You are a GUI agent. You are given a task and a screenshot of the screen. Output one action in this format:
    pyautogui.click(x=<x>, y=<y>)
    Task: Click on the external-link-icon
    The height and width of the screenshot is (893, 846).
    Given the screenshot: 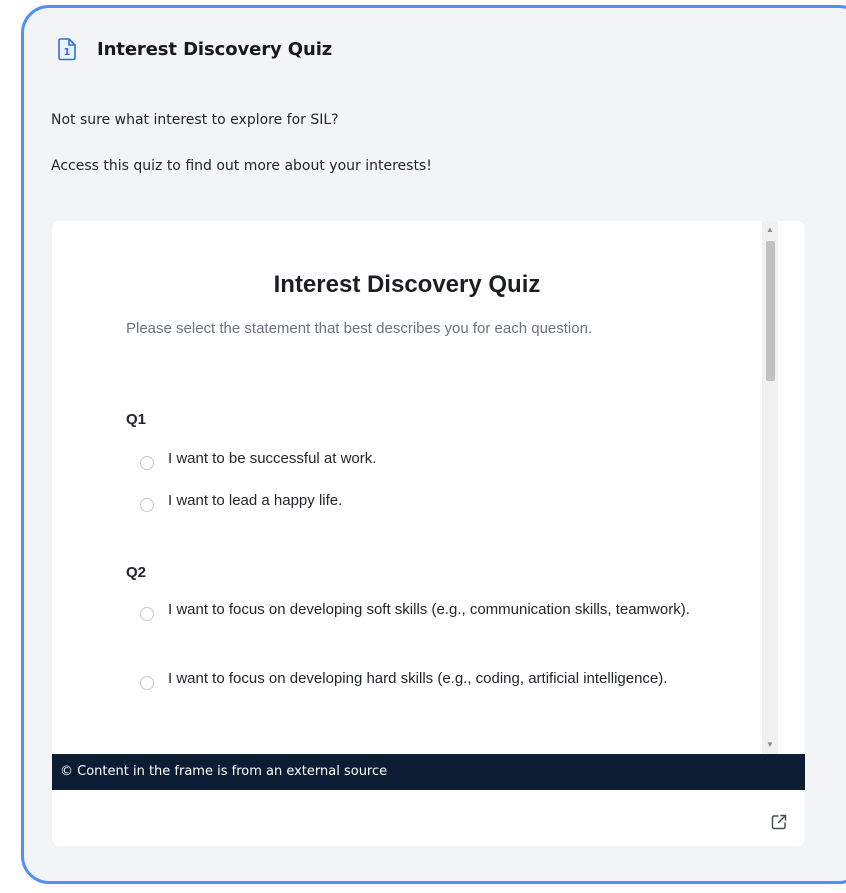 What is the action you would take?
    pyautogui.click(x=779, y=822)
    